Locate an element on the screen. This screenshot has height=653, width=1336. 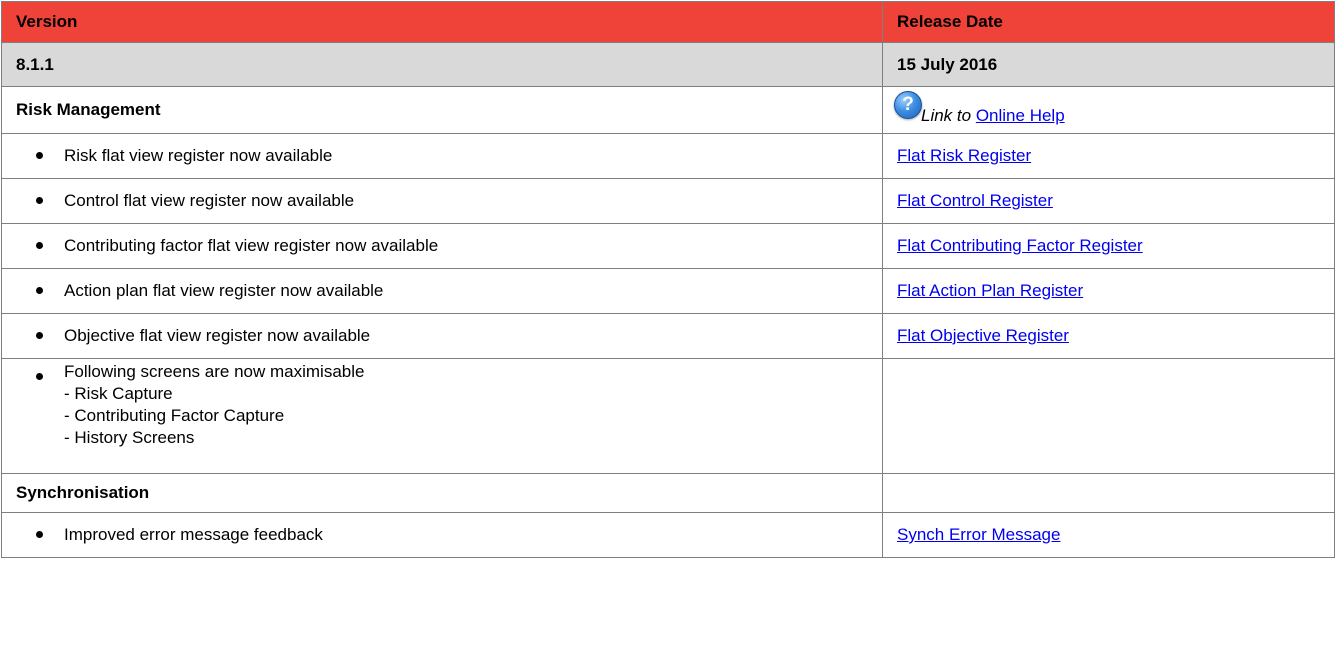
help-question-icon: ? is located at coordinates (908, 105).